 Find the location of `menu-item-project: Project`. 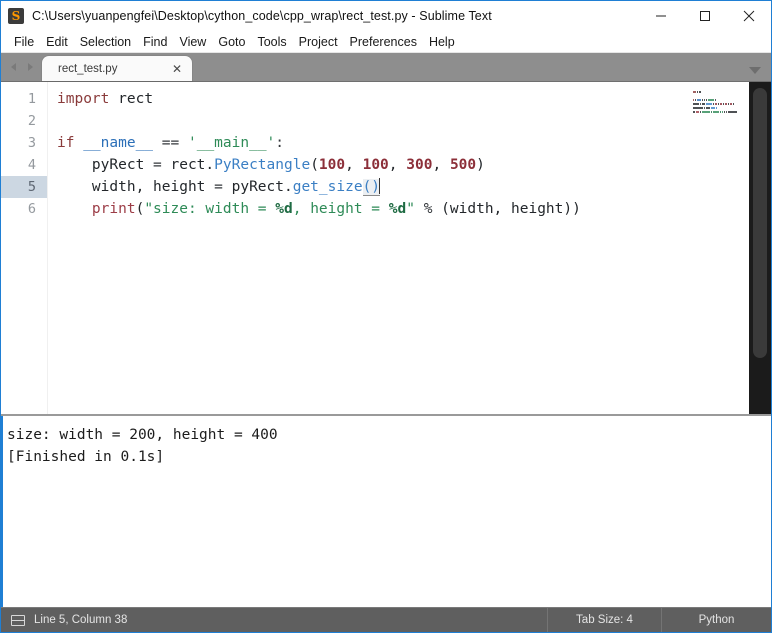

menu-item-project: Project is located at coordinates (318, 42).